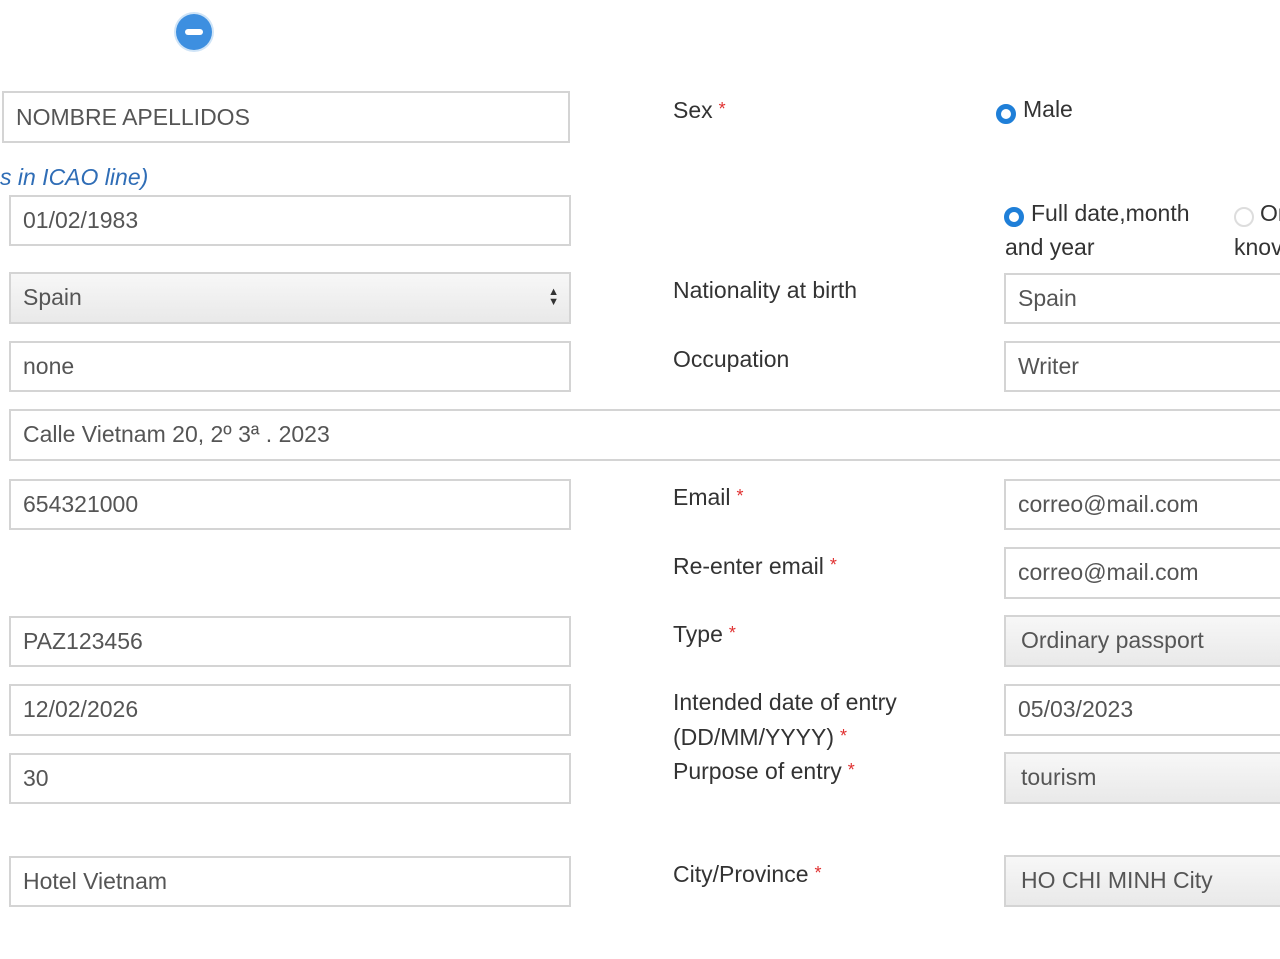 The image size is (1280, 959). I want to click on passport-expiry-input: 12/02/2026, so click(290, 710).